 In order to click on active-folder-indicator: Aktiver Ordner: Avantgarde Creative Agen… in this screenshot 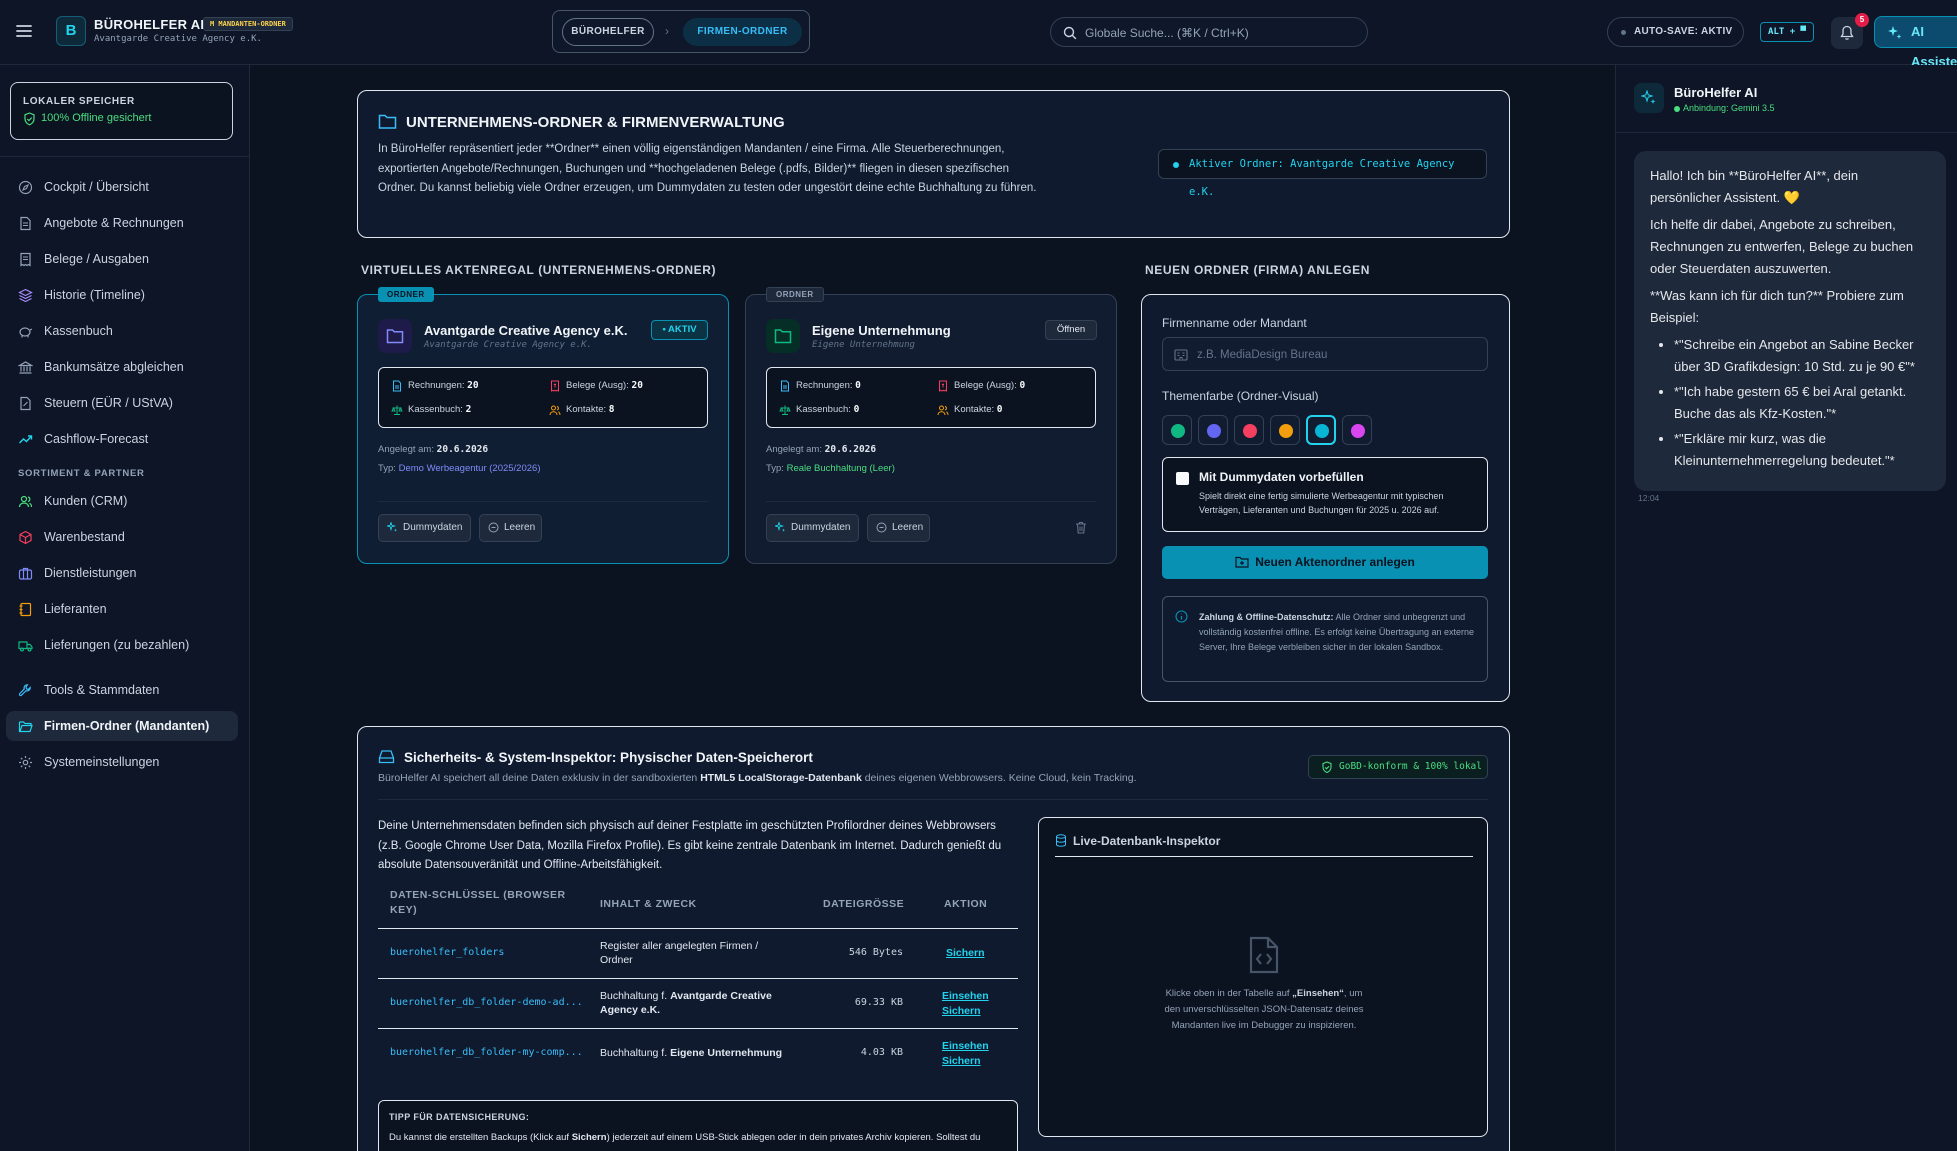, I will do `click(1322, 173)`.